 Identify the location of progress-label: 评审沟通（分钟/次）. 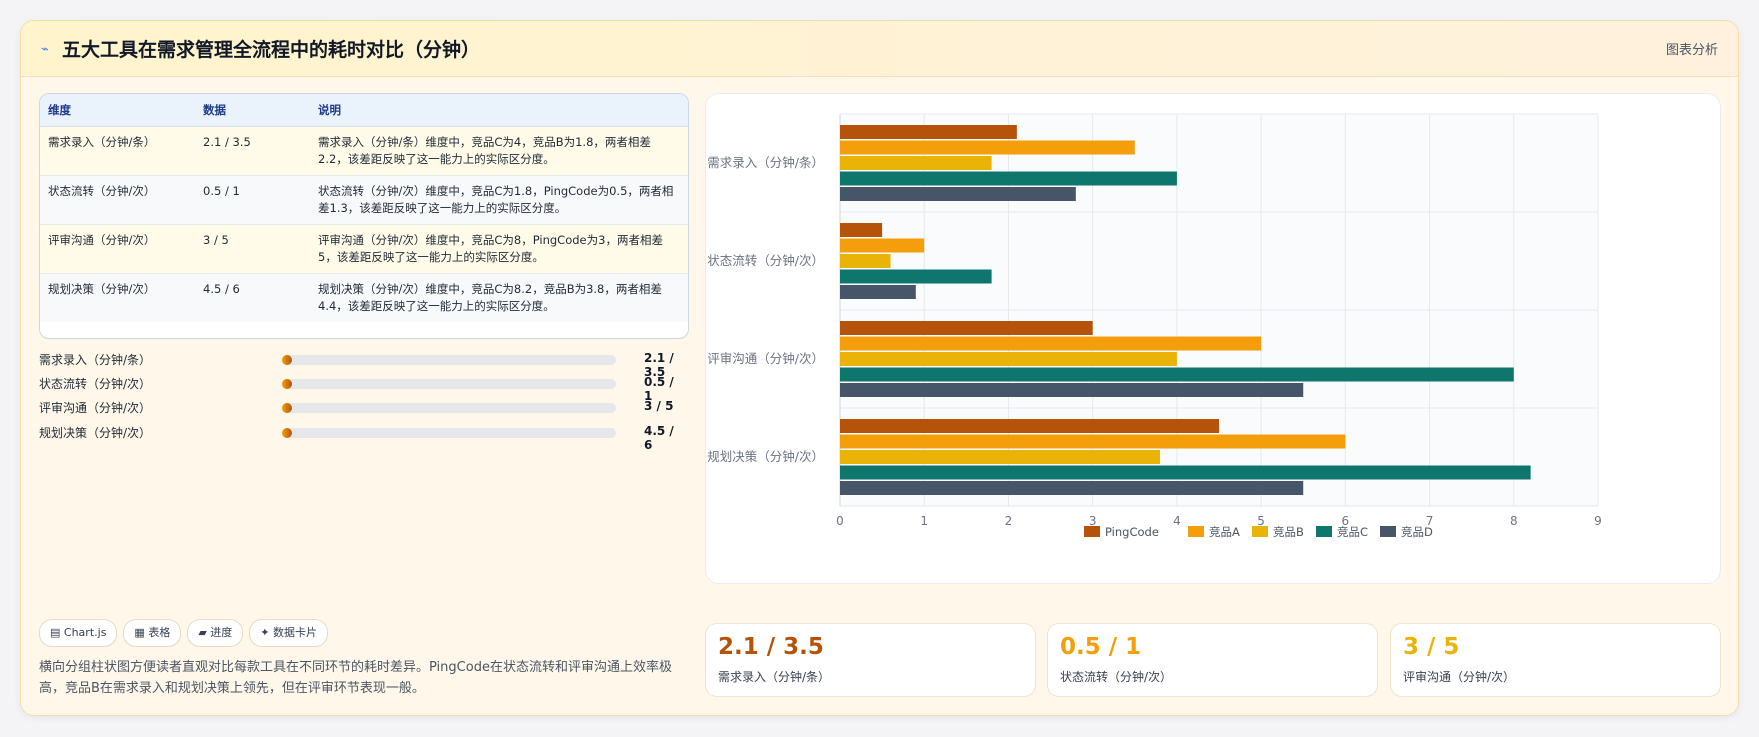
(95, 408).